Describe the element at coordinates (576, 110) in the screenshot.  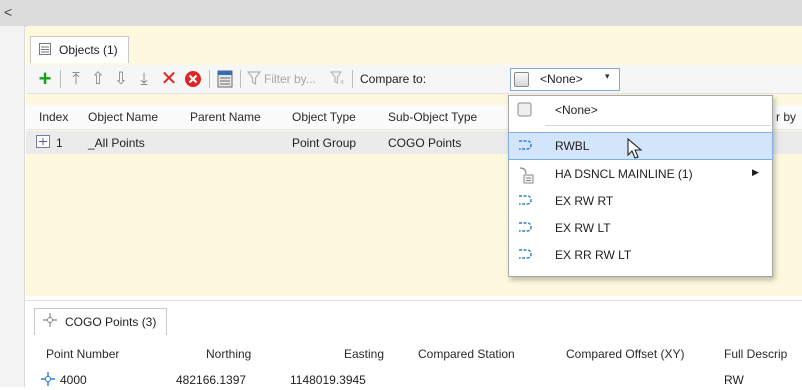
I see `dropdown-item-label: <None>` at that location.